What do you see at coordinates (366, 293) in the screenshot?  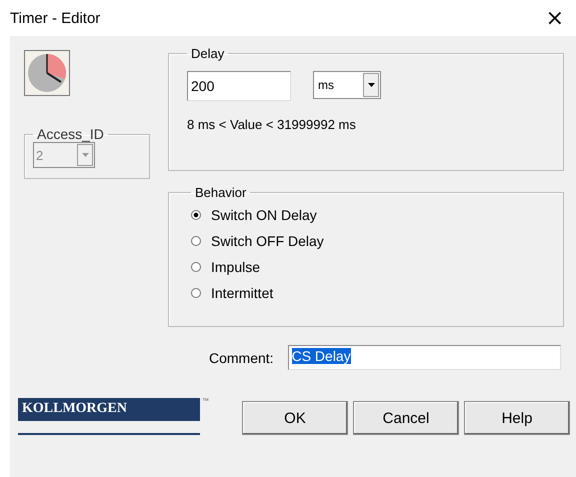 I see `radio-option: Intermittet` at bounding box center [366, 293].